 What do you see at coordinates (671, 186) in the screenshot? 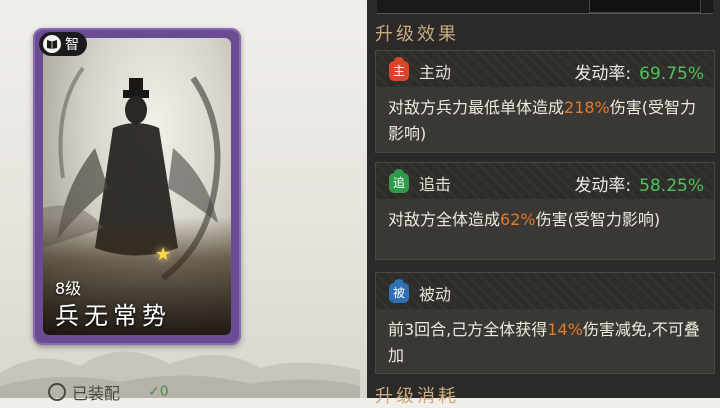
I see `trigger-rate-value: 58.25%` at bounding box center [671, 186].